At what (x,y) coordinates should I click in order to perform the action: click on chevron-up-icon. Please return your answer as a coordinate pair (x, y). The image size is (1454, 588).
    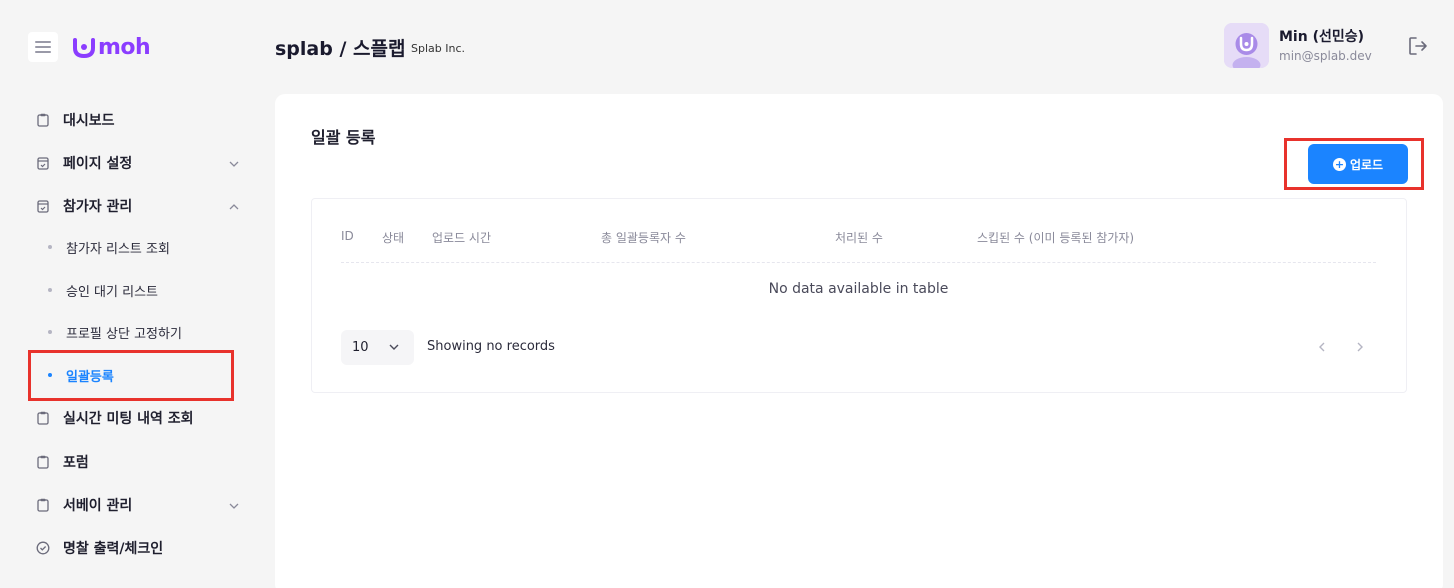
    Looking at the image, I should click on (234, 207).